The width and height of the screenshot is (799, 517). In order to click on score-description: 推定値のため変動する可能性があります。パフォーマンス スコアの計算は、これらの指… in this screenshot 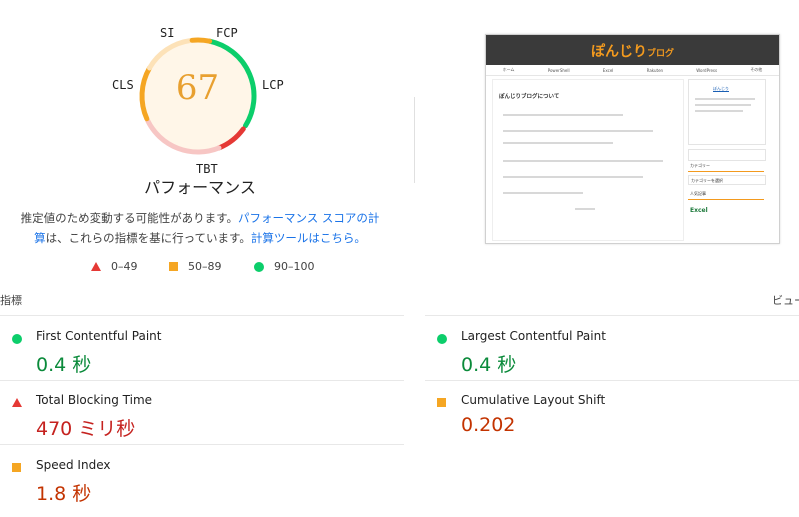, I will do `click(200, 228)`.